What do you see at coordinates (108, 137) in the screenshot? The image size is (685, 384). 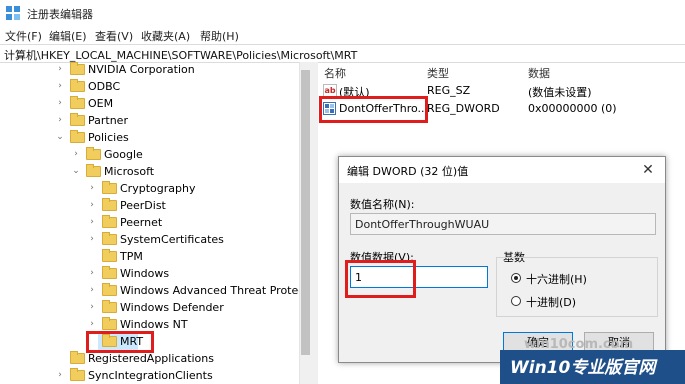 I see `tree-node-label: Policies` at bounding box center [108, 137].